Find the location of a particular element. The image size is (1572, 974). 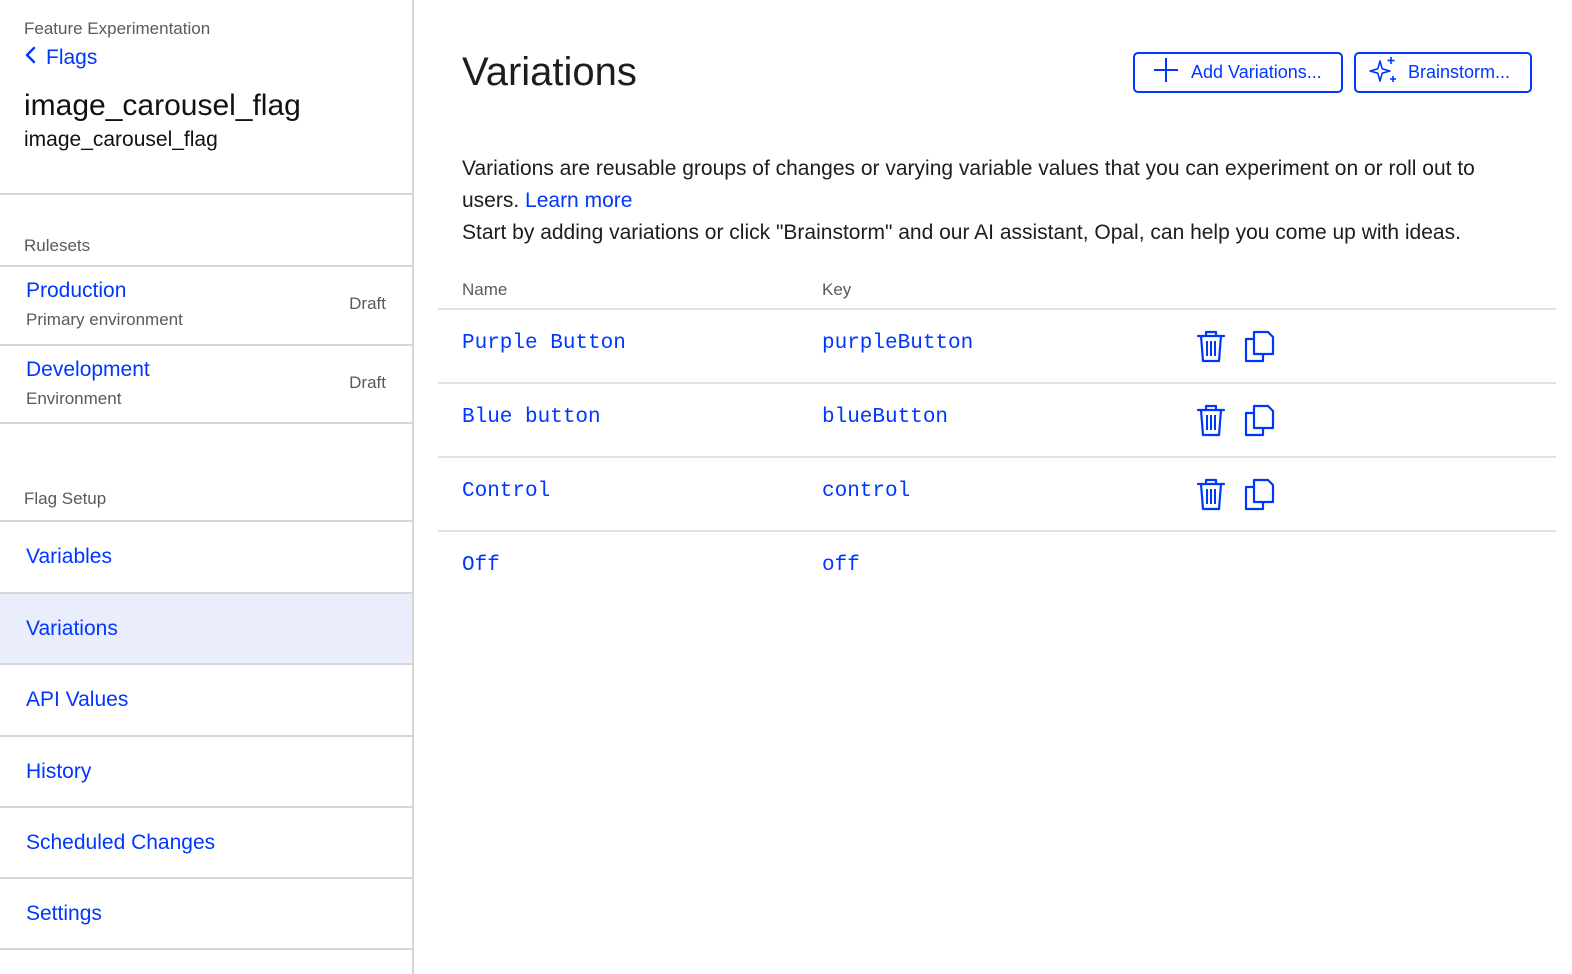

plus-icon is located at coordinates (1166, 72).